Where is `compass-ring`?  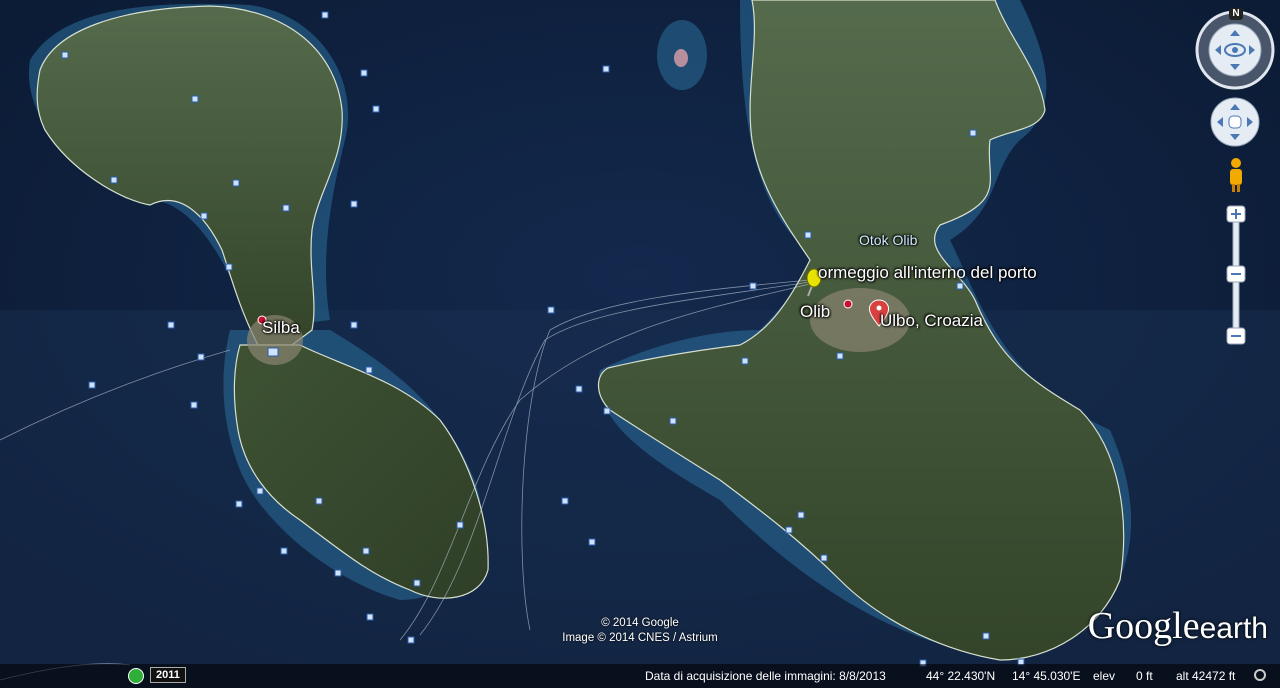 compass-ring is located at coordinates (1235, 50).